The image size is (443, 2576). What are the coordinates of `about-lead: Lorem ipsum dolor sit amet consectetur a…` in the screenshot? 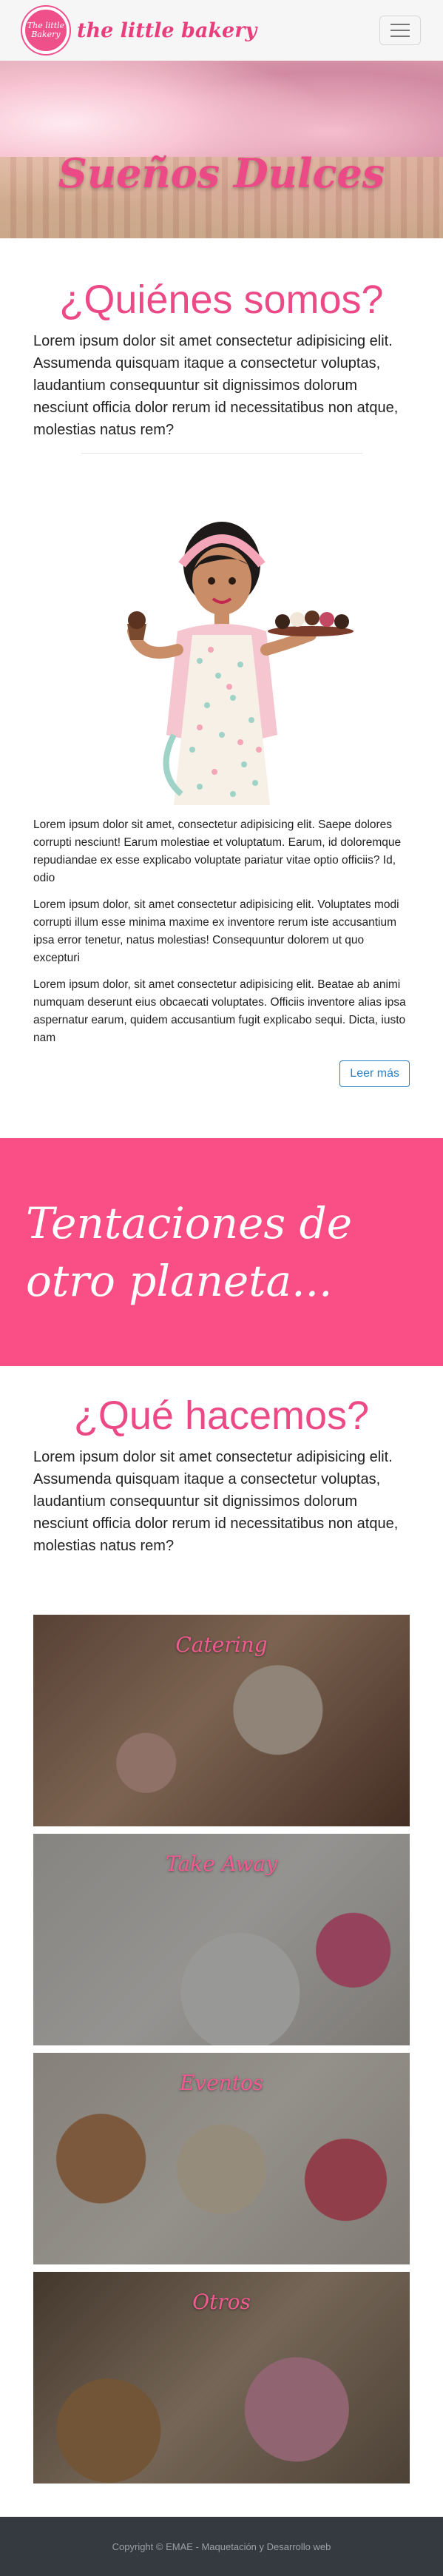 It's located at (216, 385).